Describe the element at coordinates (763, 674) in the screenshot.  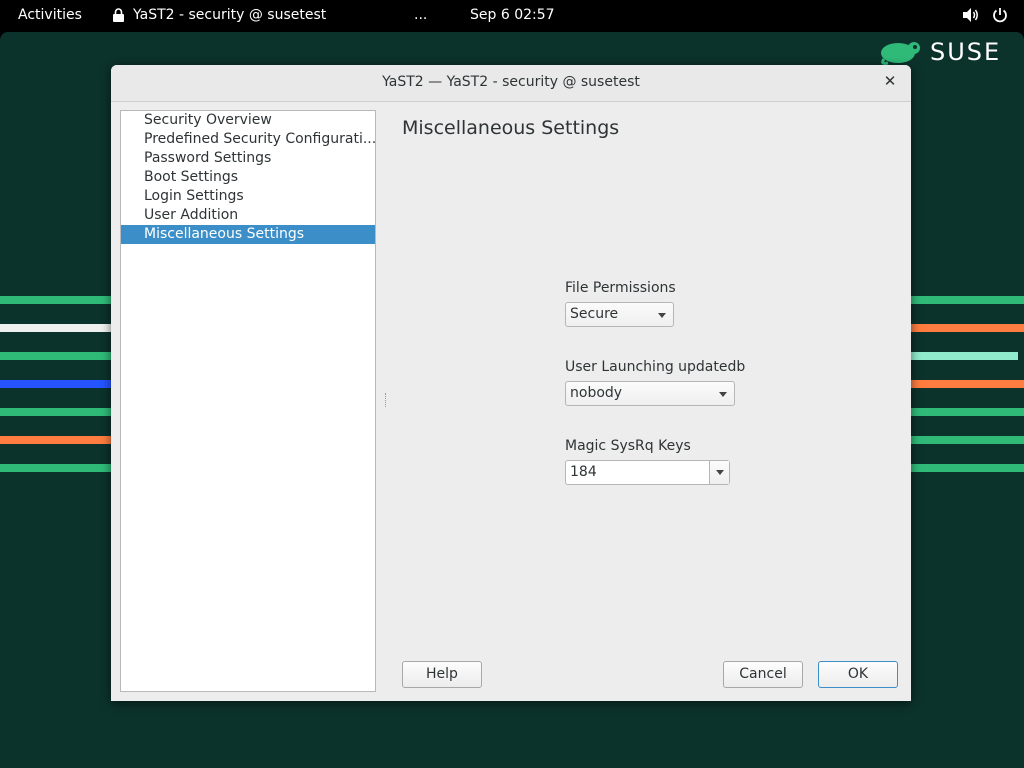
I see `cancel-button: Cancel` at that location.